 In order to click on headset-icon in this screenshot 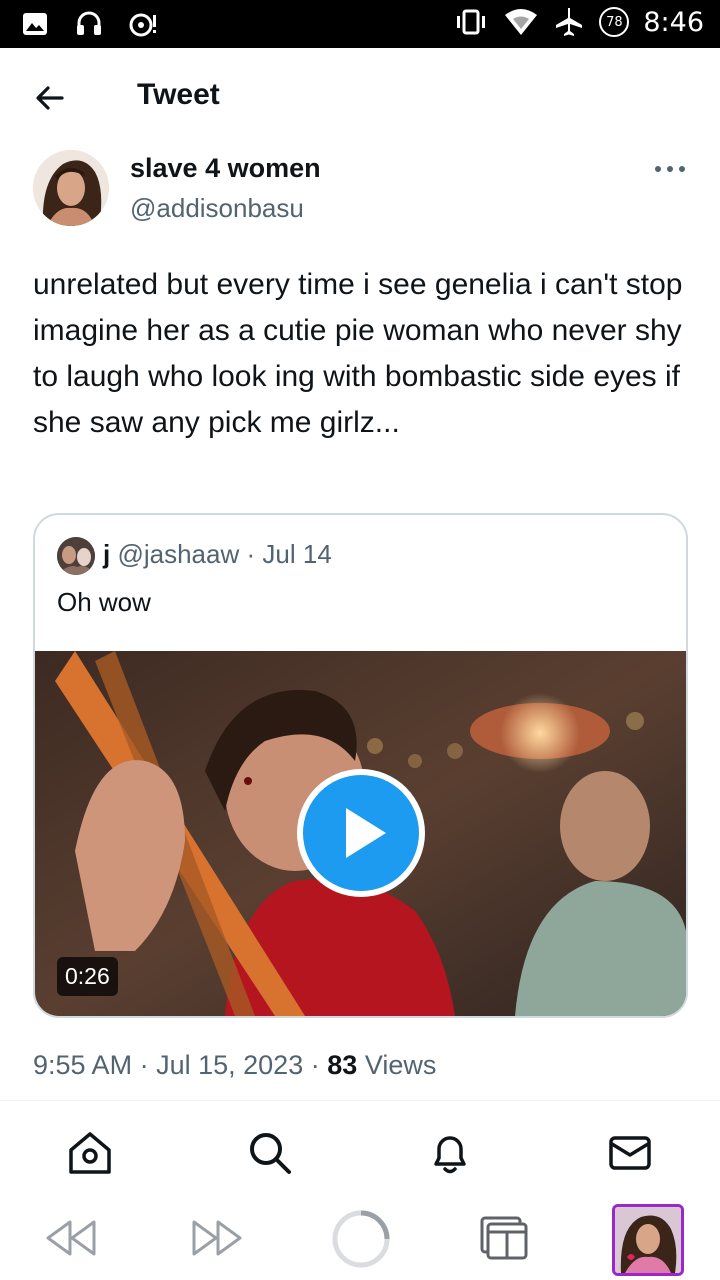, I will do `click(89, 23)`.